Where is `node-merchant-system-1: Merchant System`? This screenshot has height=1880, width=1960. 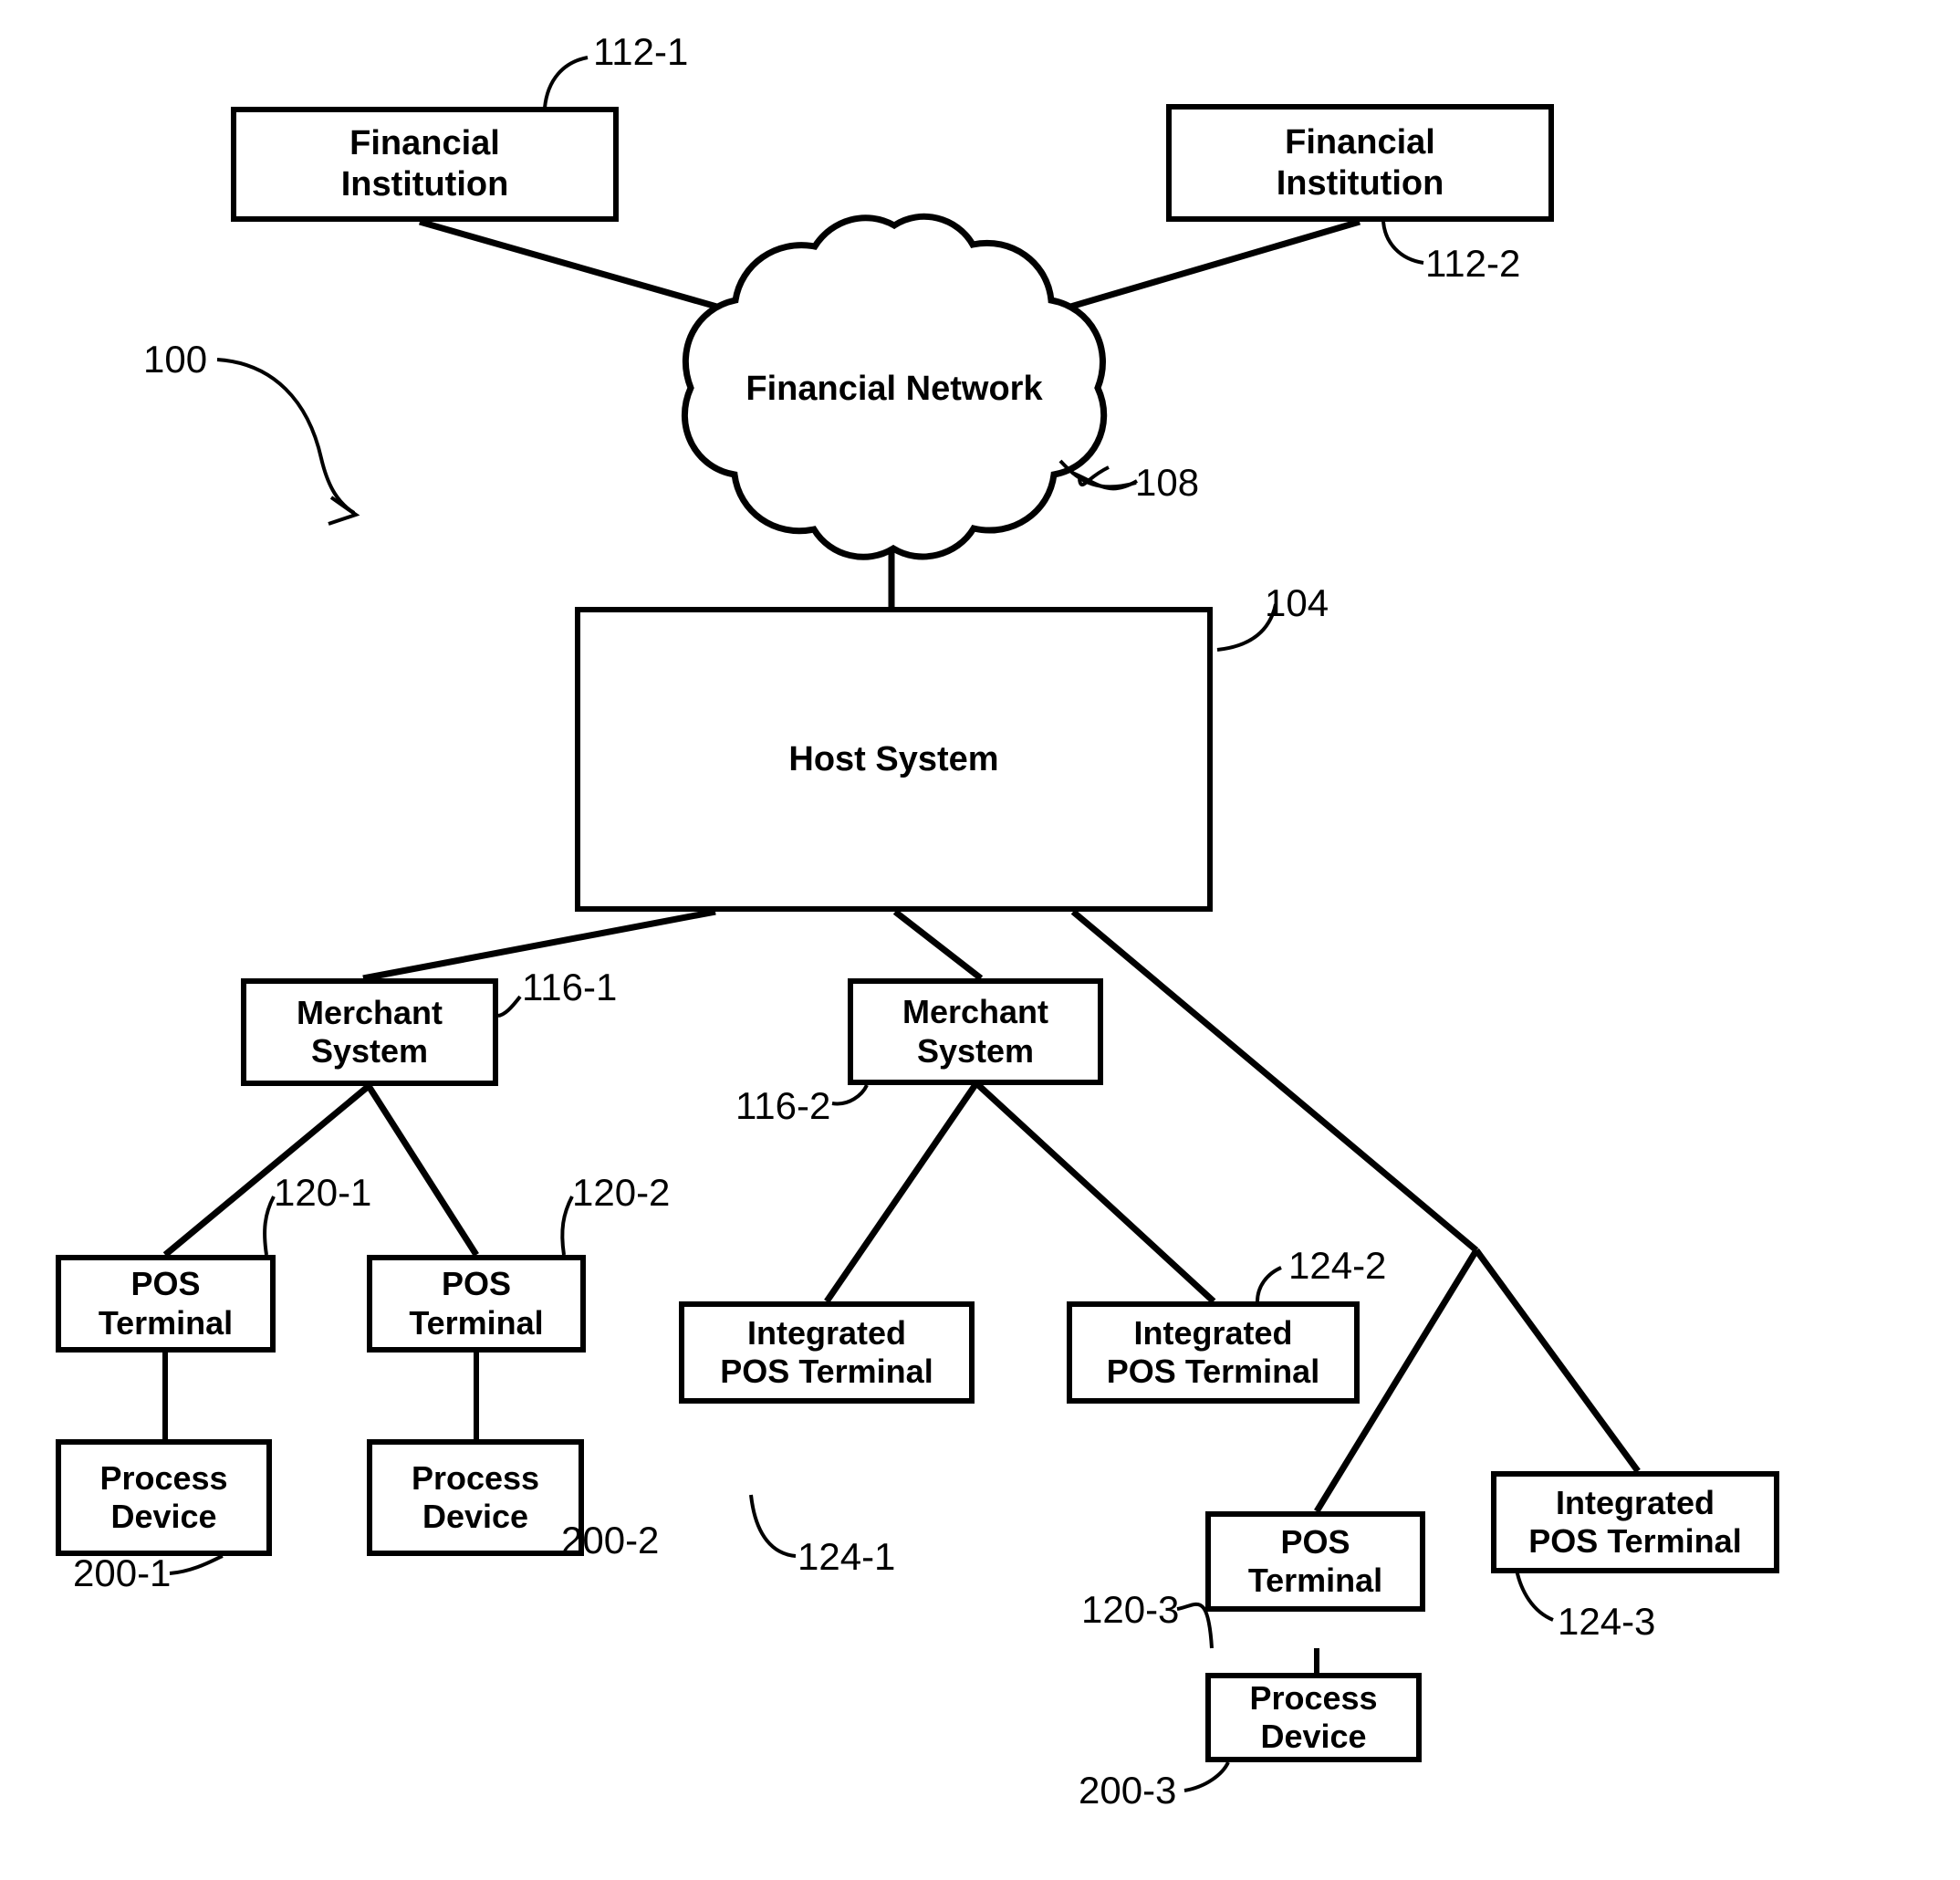 node-merchant-system-1: Merchant System is located at coordinates (369, 1032).